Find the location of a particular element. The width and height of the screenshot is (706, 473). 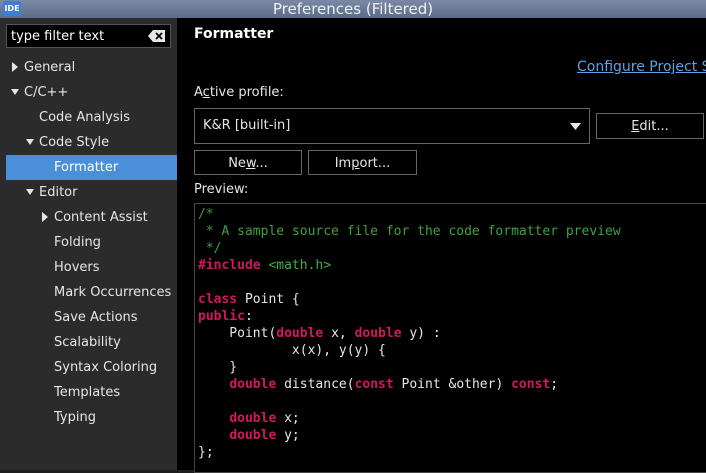

configure-project-link: Configure Project S is located at coordinates (641, 67).